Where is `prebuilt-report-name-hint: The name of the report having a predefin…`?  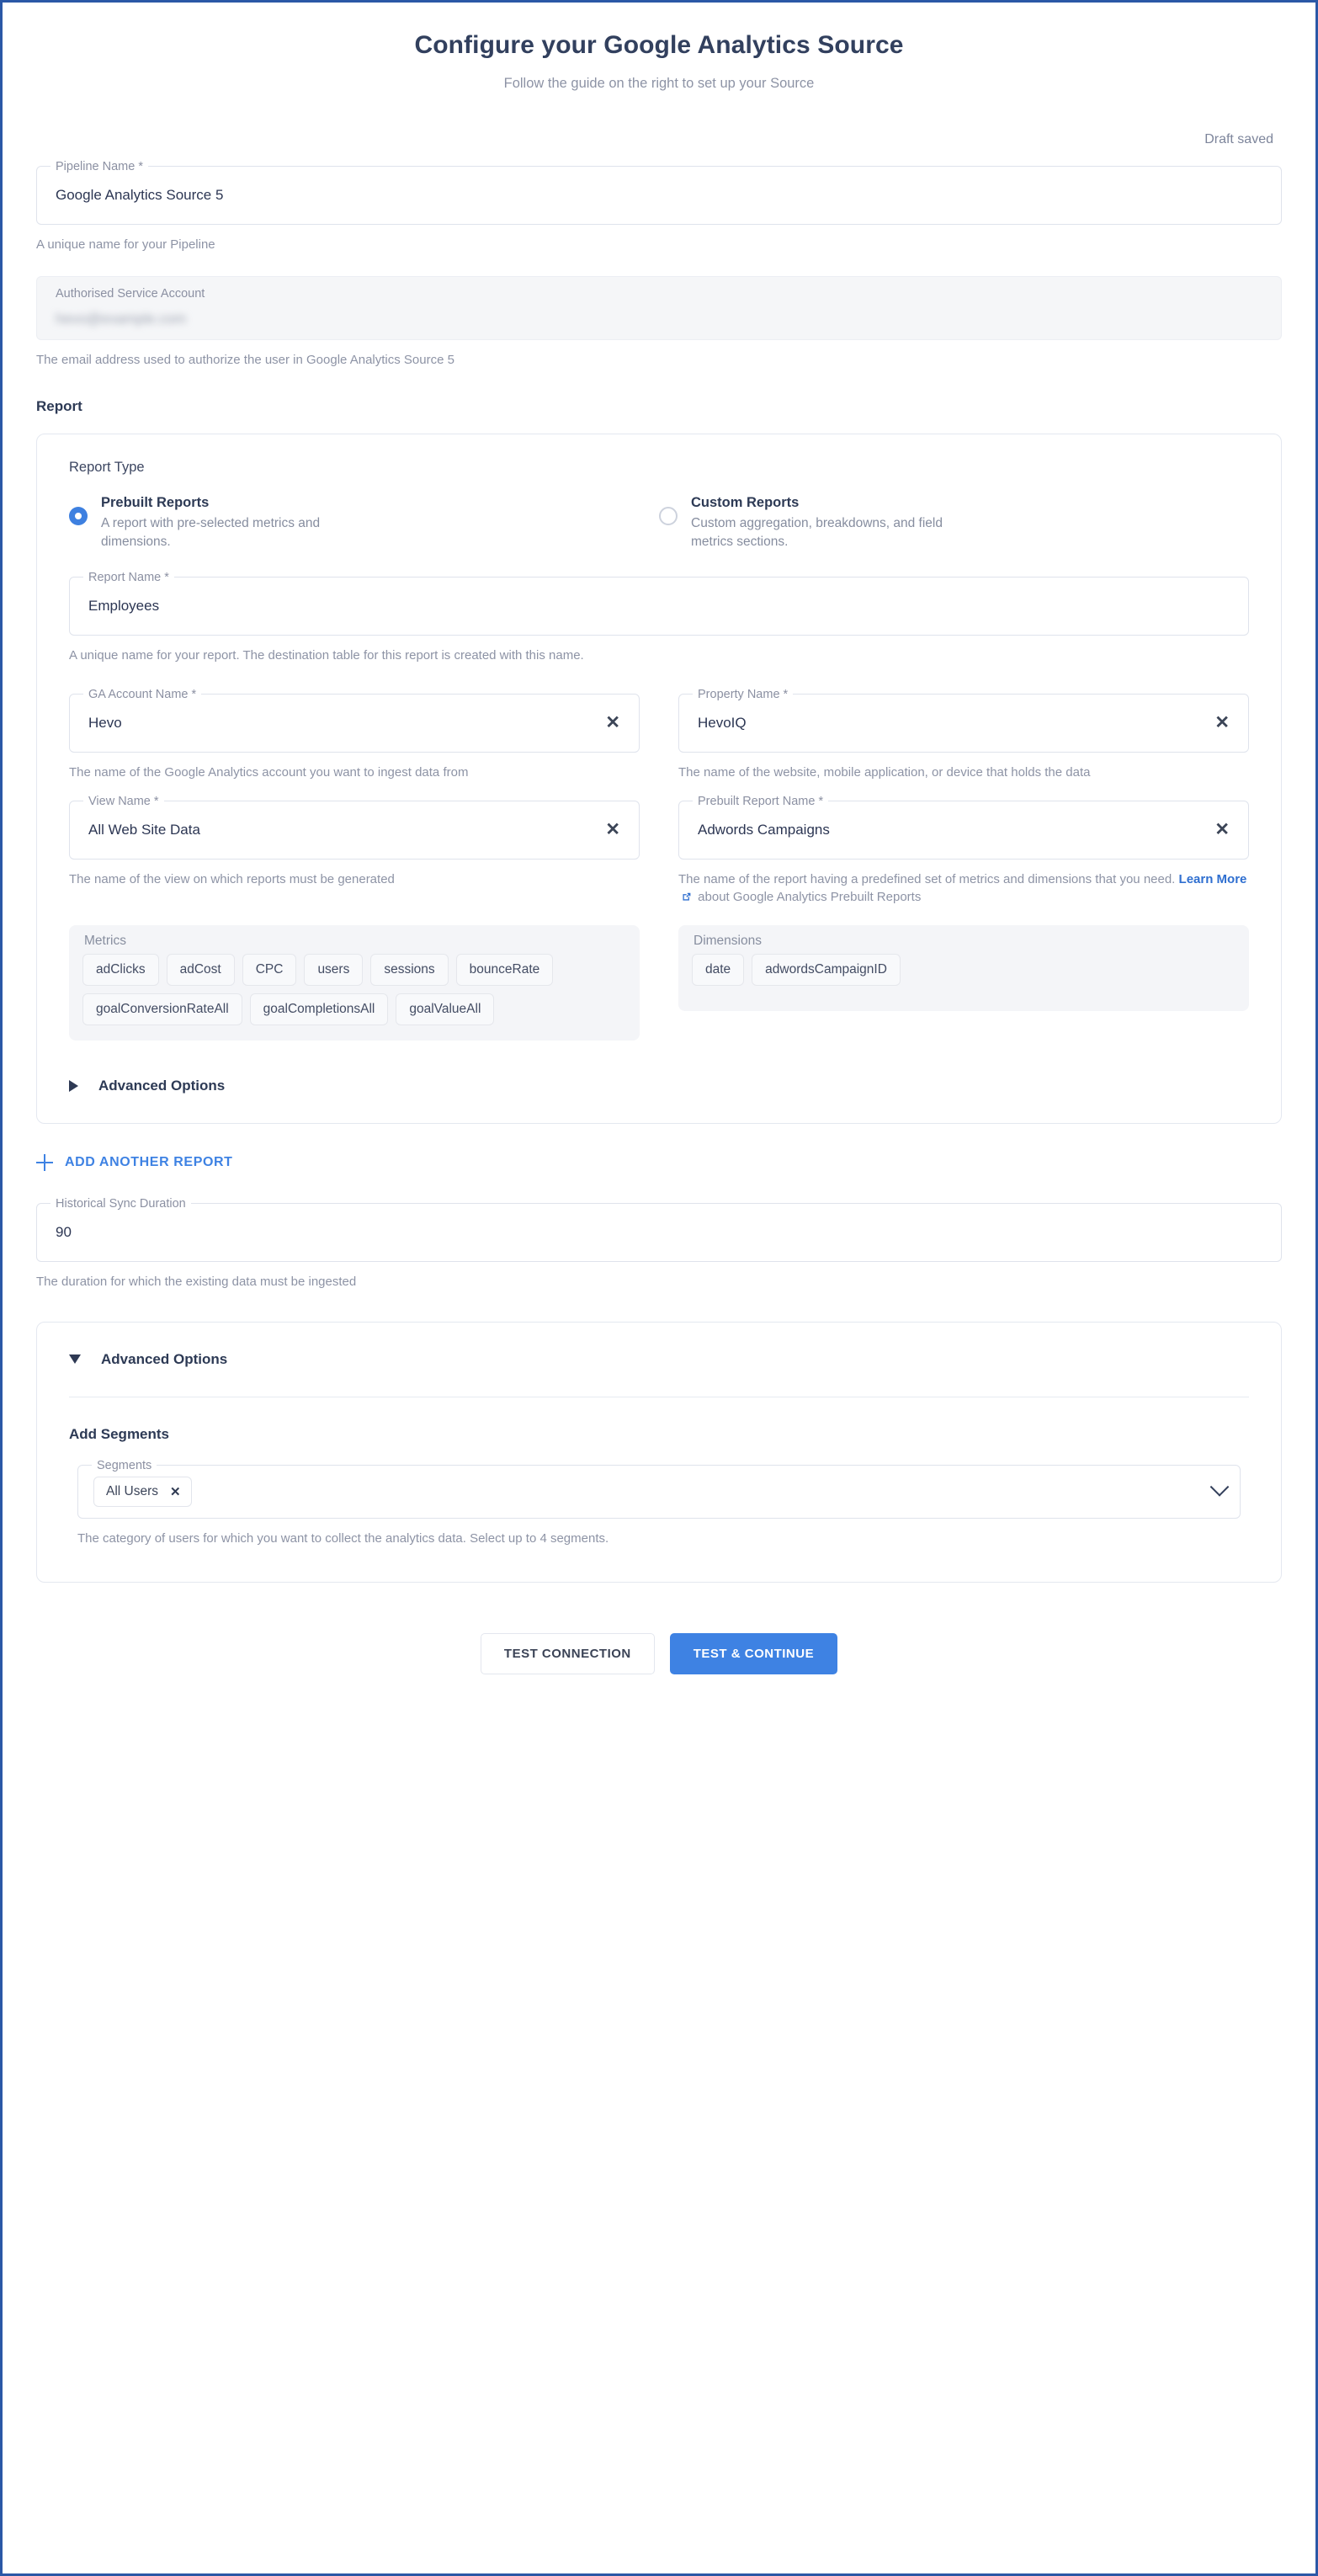 prebuilt-report-name-hint: The name of the report having a predefin… is located at coordinates (963, 889).